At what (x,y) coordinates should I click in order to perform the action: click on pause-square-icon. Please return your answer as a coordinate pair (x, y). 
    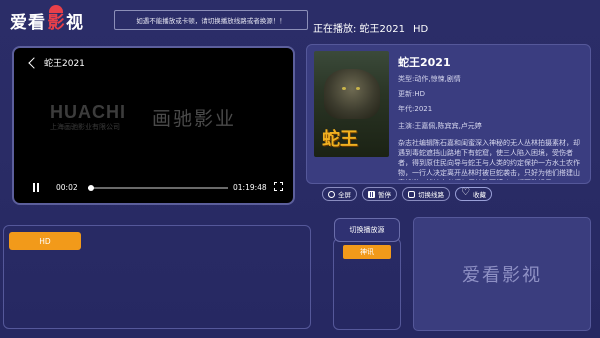
    Looking at the image, I should click on (371, 194).